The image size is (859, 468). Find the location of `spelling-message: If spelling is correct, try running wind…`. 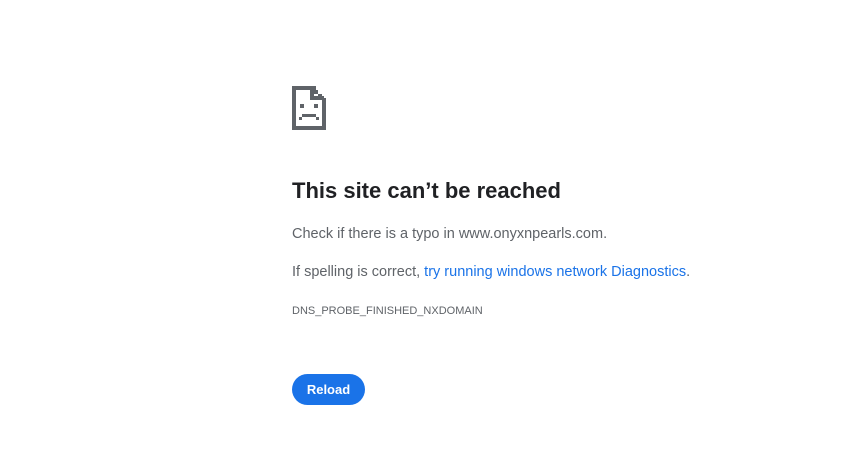

spelling-message: If spelling is correct, try running wind… is located at coordinates (491, 272).